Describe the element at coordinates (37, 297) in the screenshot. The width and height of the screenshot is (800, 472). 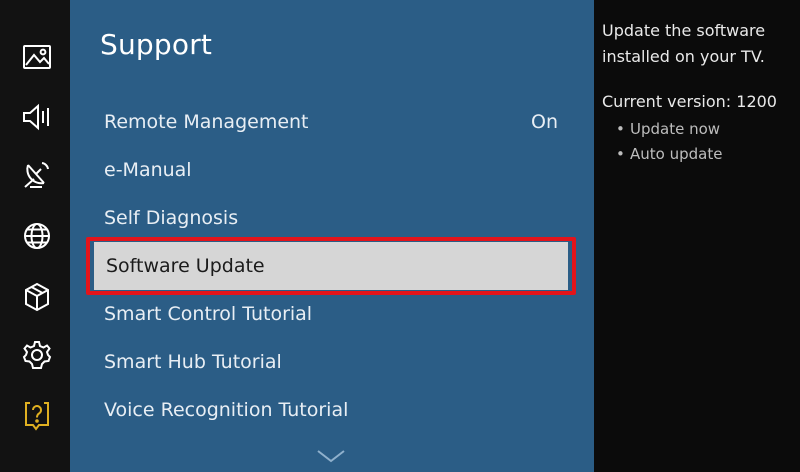
I see `system-icon` at that location.